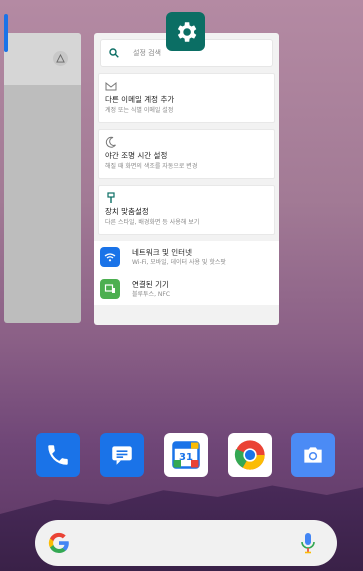 This screenshot has width=363, height=571. Describe the element at coordinates (111, 86) in the screenshot. I see `gmail-icon` at that location.